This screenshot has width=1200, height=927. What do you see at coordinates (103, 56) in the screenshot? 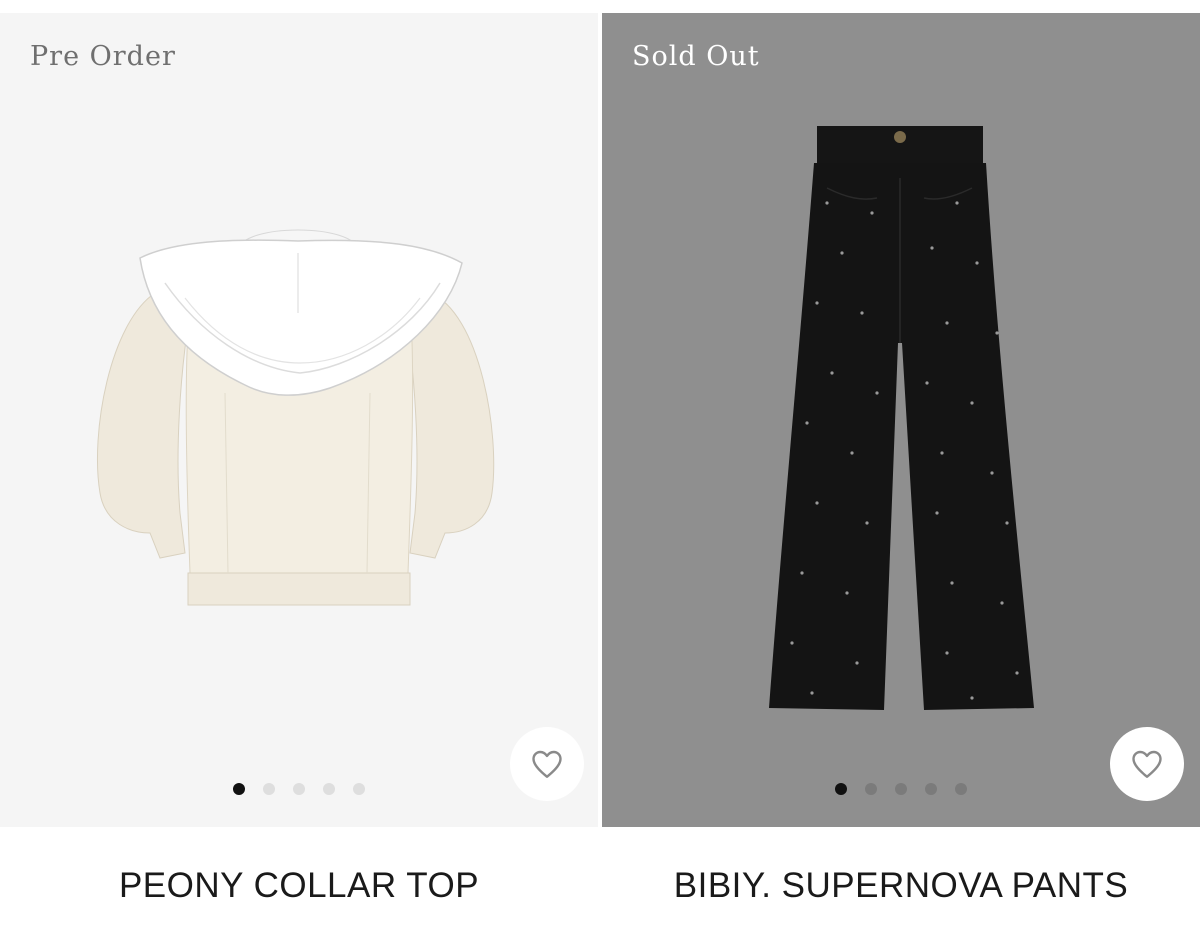
I see `pre-order-badge: Pre Order` at bounding box center [103, 56].